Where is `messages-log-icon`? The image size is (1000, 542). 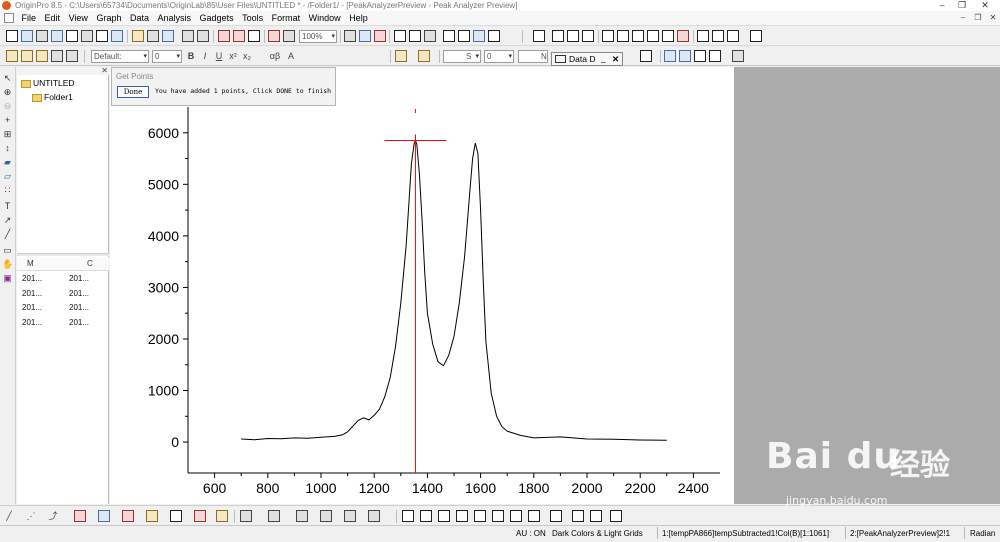
messages-log-icon is located at coordinates (464, 36).